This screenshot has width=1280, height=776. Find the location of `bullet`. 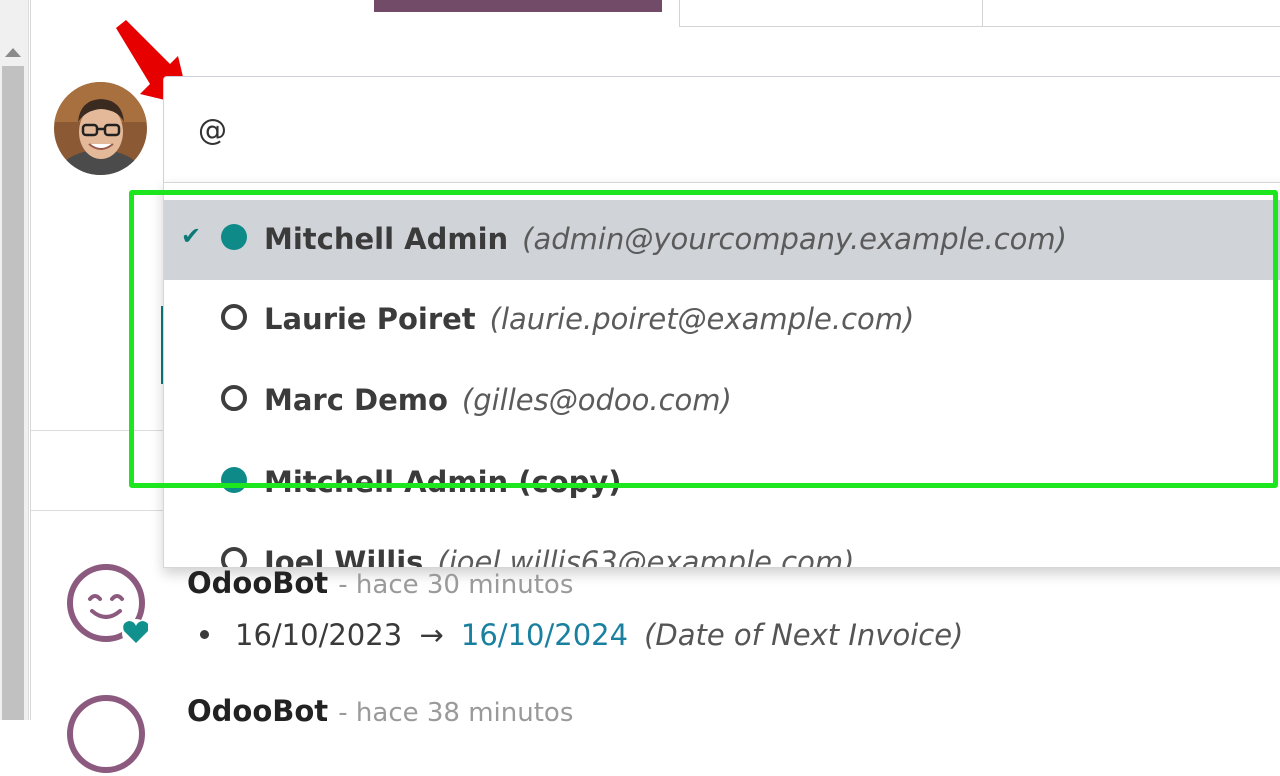

bullet is located at coordinates (204, 634).